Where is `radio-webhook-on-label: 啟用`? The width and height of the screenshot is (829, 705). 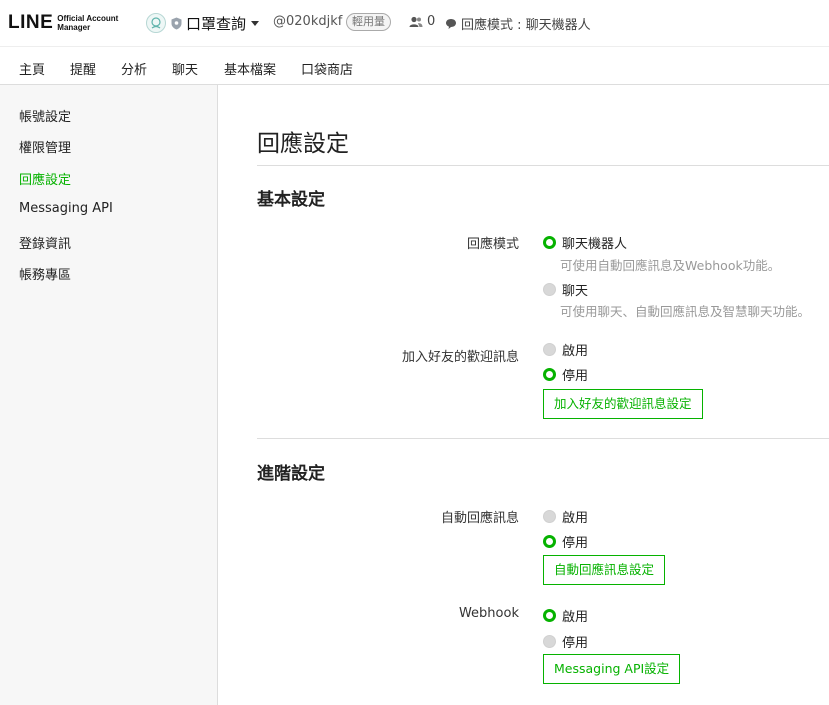 radio-webhook-on-label: 啟用 is located at coordinates (575, 617).